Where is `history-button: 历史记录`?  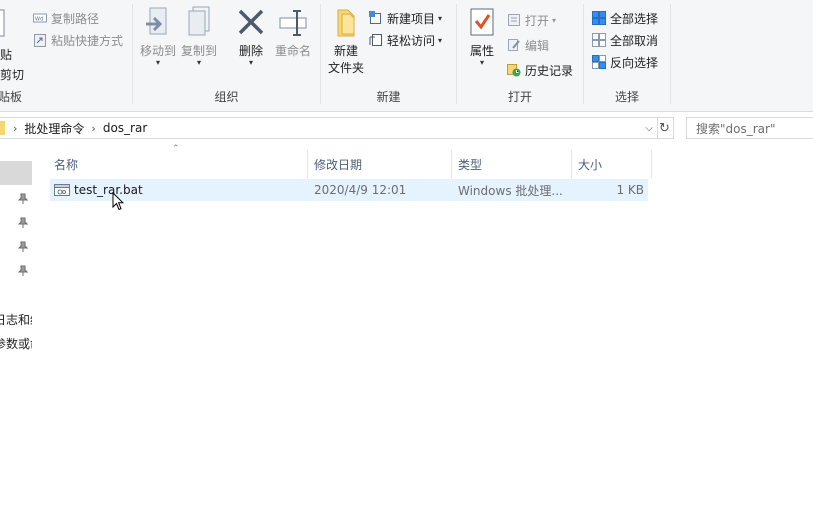
history-button: 历史记录 is located at coordinates (540, 70).